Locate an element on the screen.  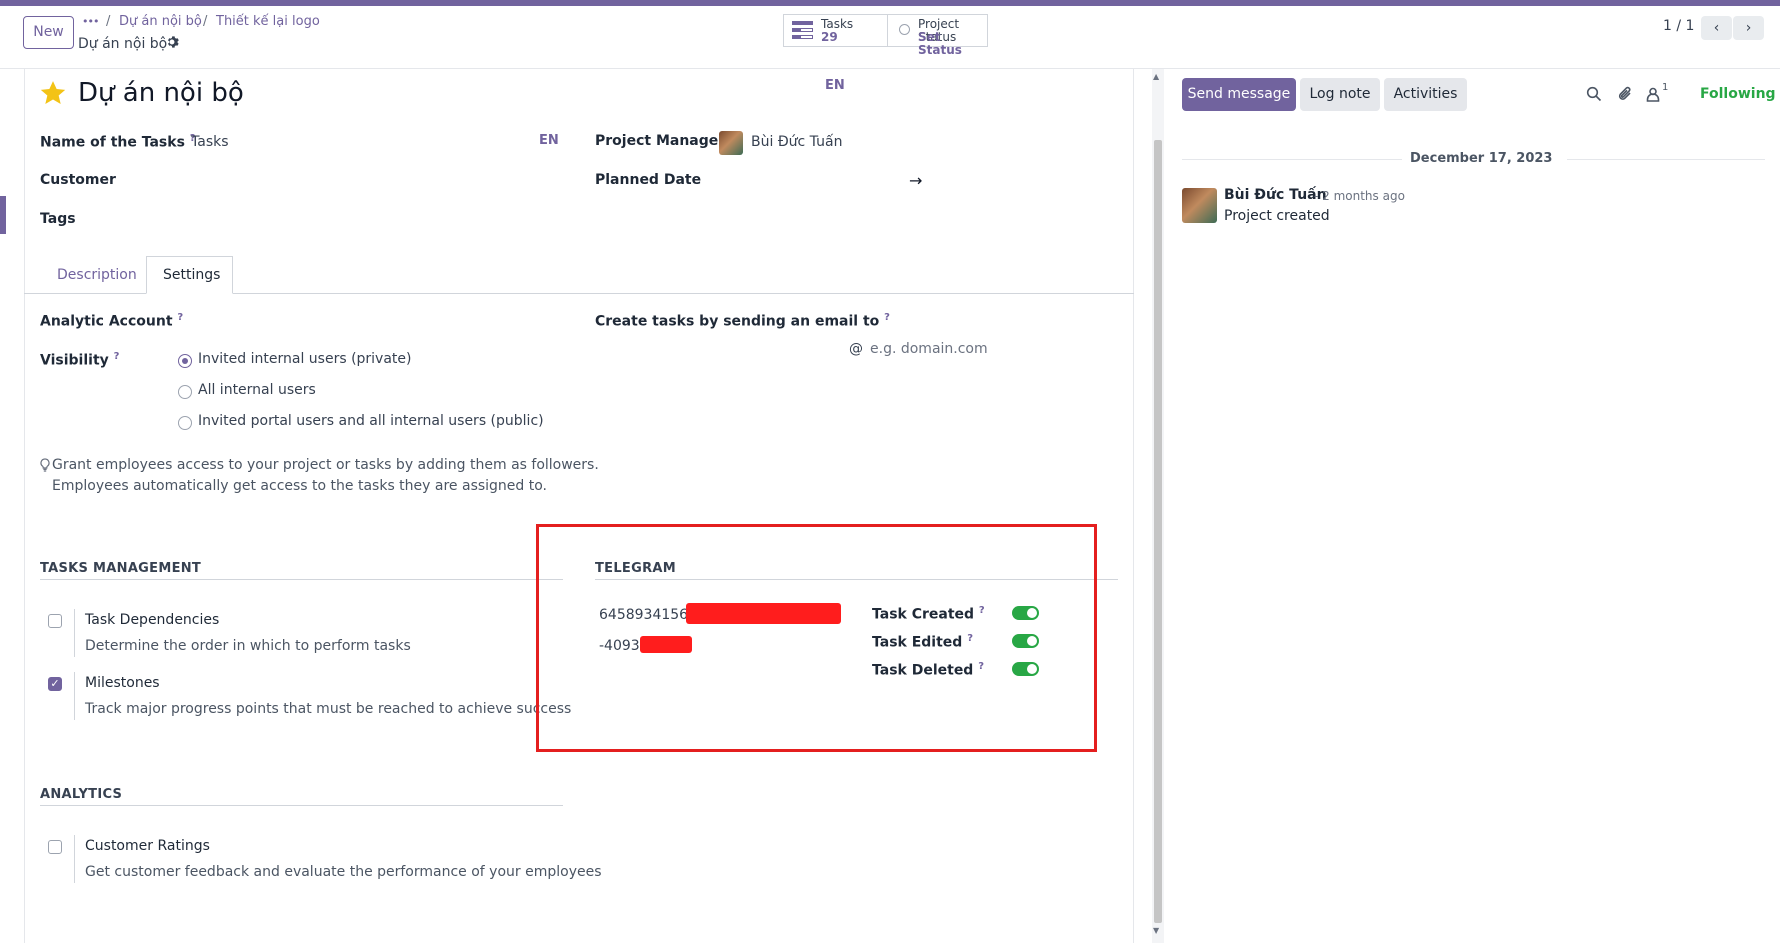
left-edge-accent is located at coordinates (3, 215).